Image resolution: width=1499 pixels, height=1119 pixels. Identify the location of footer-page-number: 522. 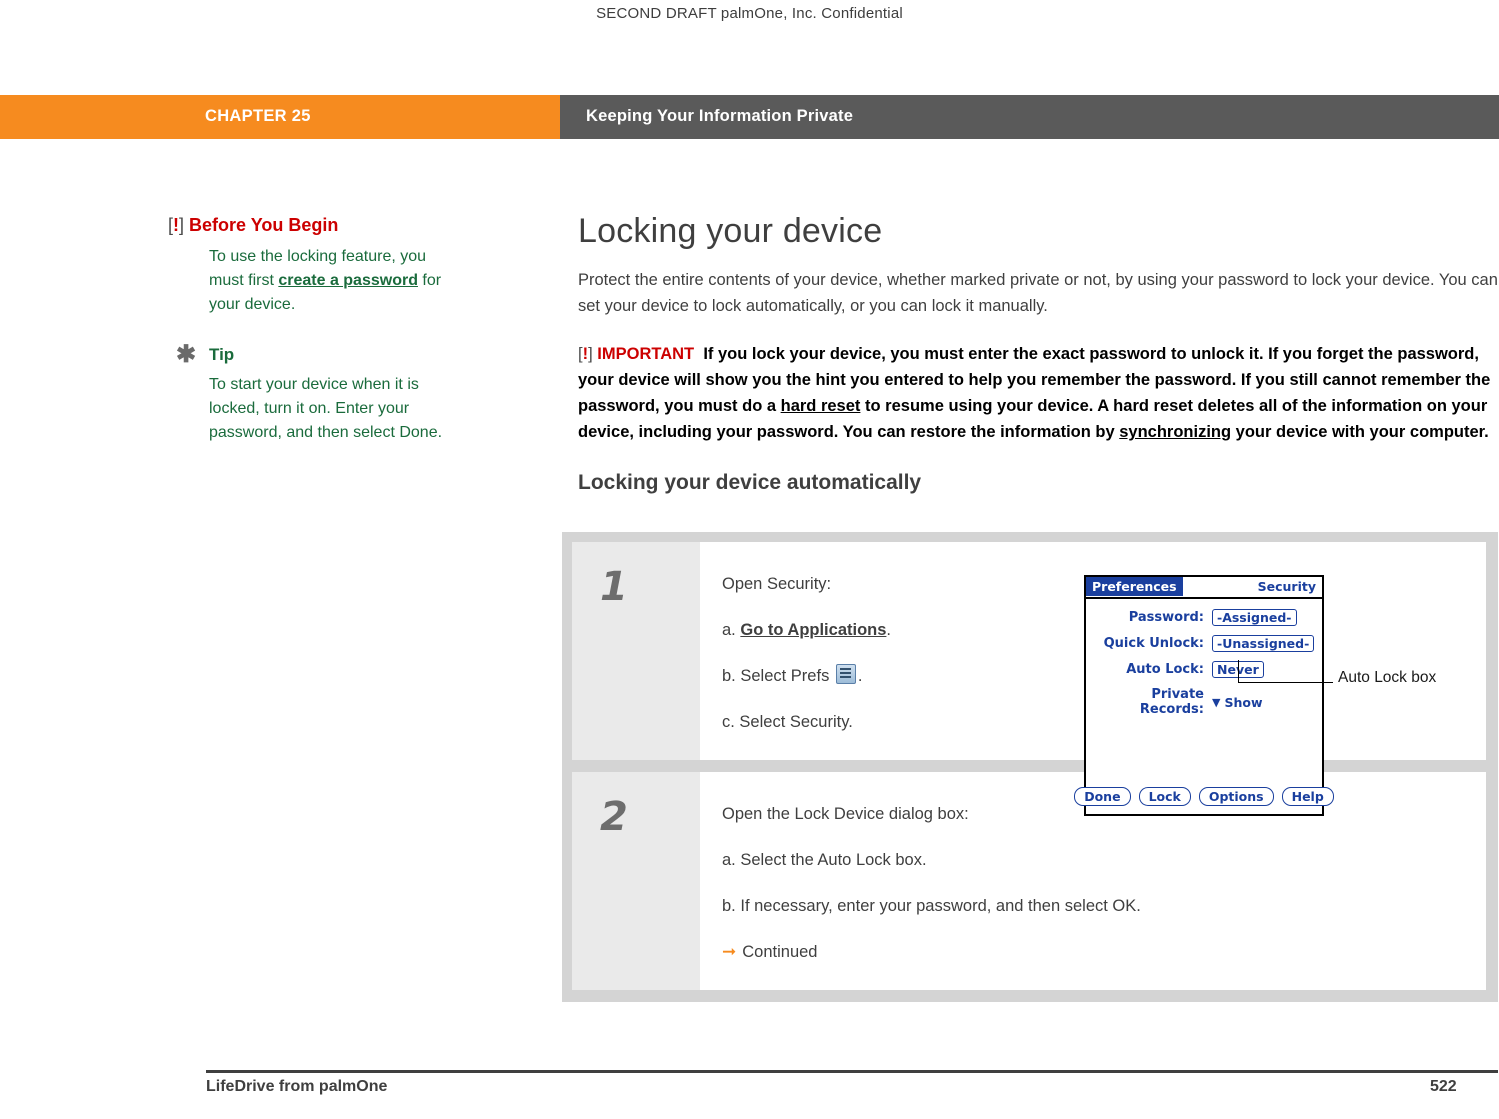
(1443, 1086).